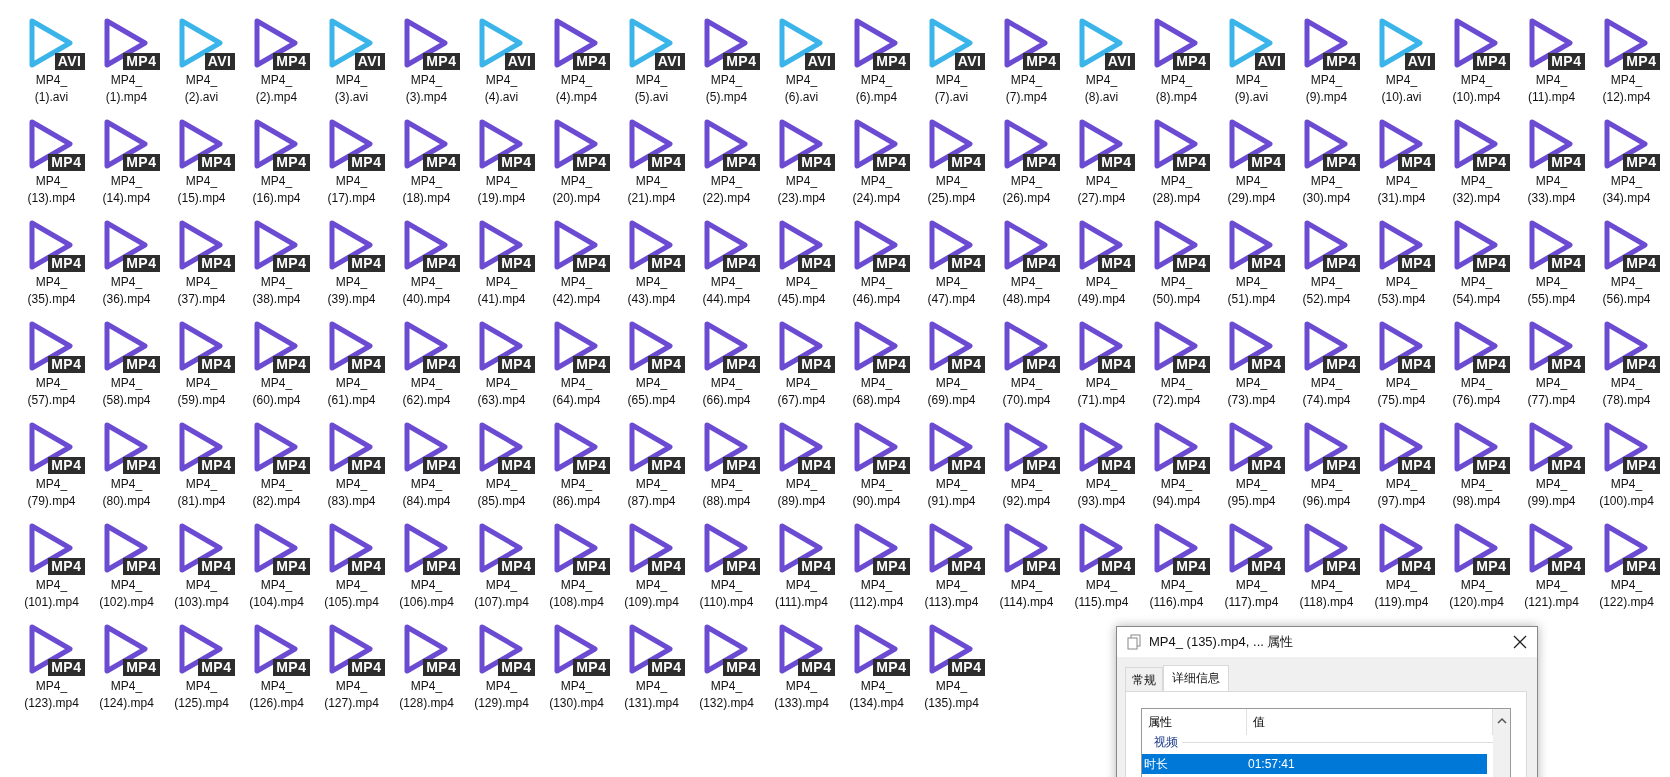 Image resolution: width=1670 pixels, height=777 pixels. What do you see at coordinates (276, 493) in the screenshot?
I see `file-name: MP4_ (82).mp4` at bounding box center [276, 493].